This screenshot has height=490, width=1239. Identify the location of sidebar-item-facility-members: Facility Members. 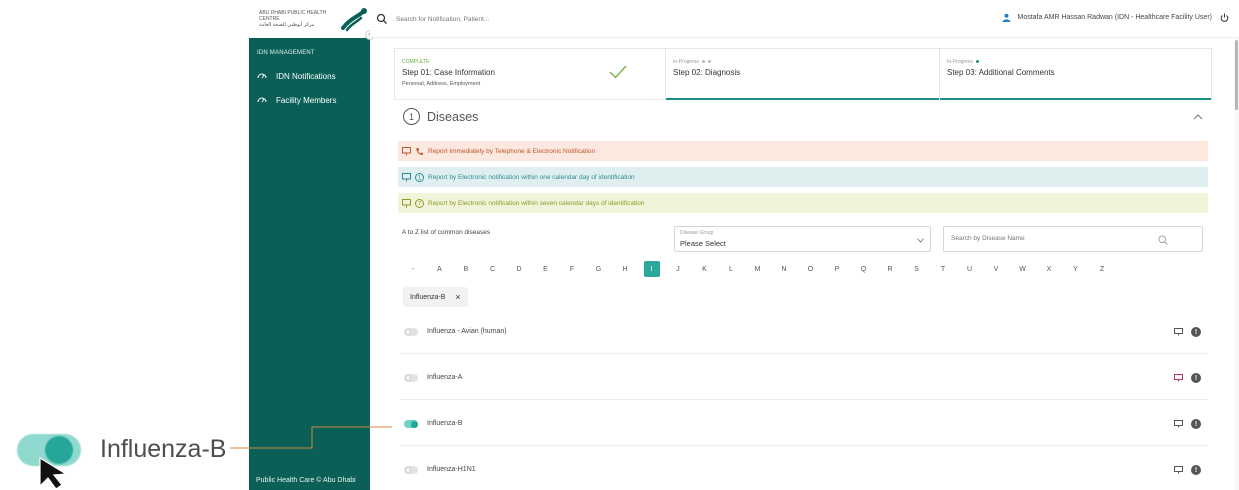
(296, 100).